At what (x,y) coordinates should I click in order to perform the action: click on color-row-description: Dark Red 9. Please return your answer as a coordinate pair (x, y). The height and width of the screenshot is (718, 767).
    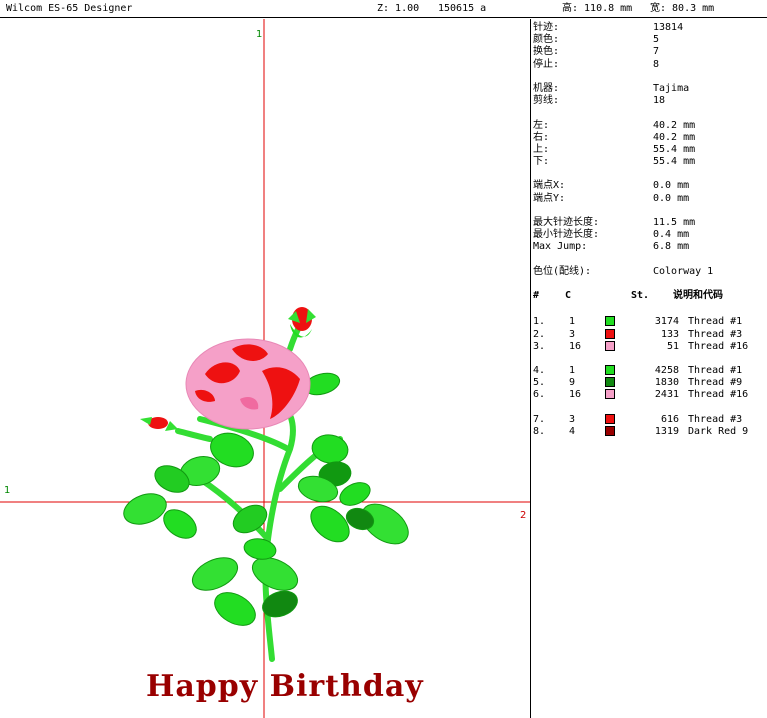
    Looking at the image, I should click on (718, 431).